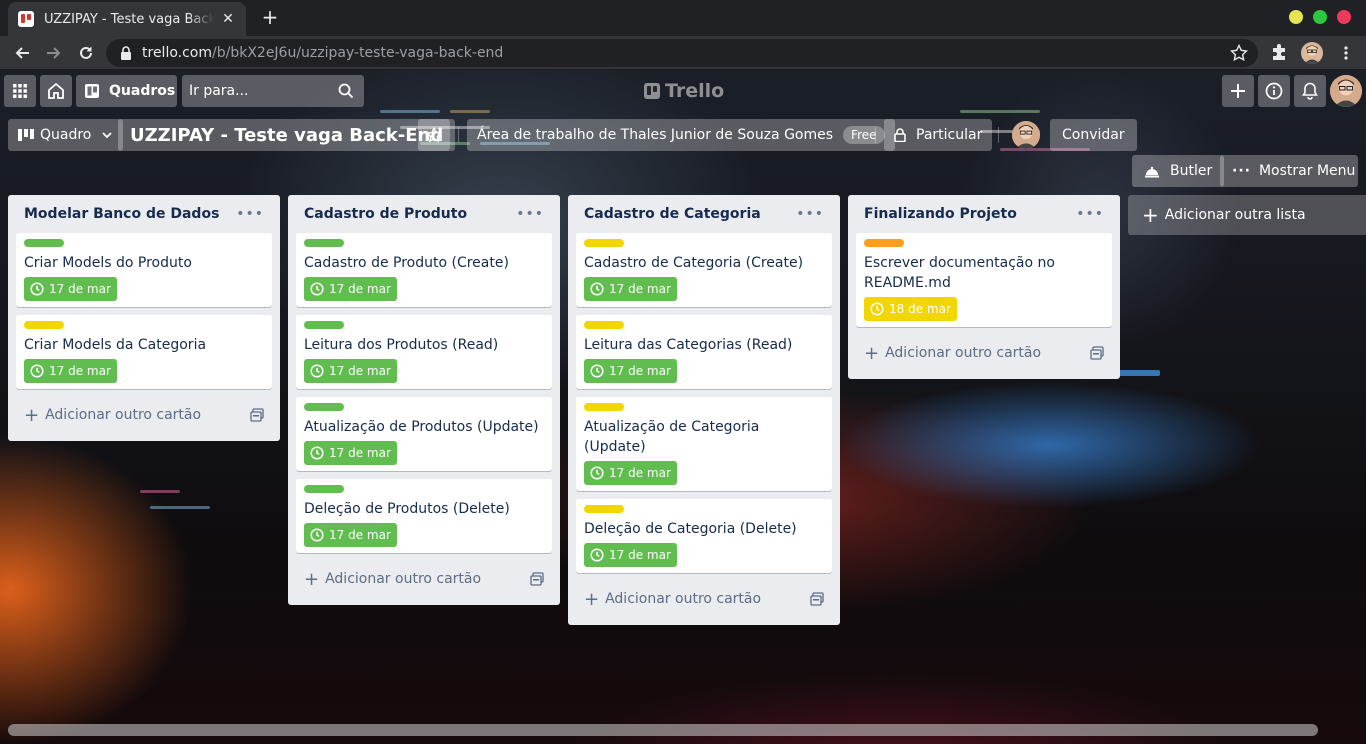 The height and width of the screenshot is (744, 1366). Describe the element at coordinates (1320, 17) in the screenshot. I see `maximize-window-button` at that location.